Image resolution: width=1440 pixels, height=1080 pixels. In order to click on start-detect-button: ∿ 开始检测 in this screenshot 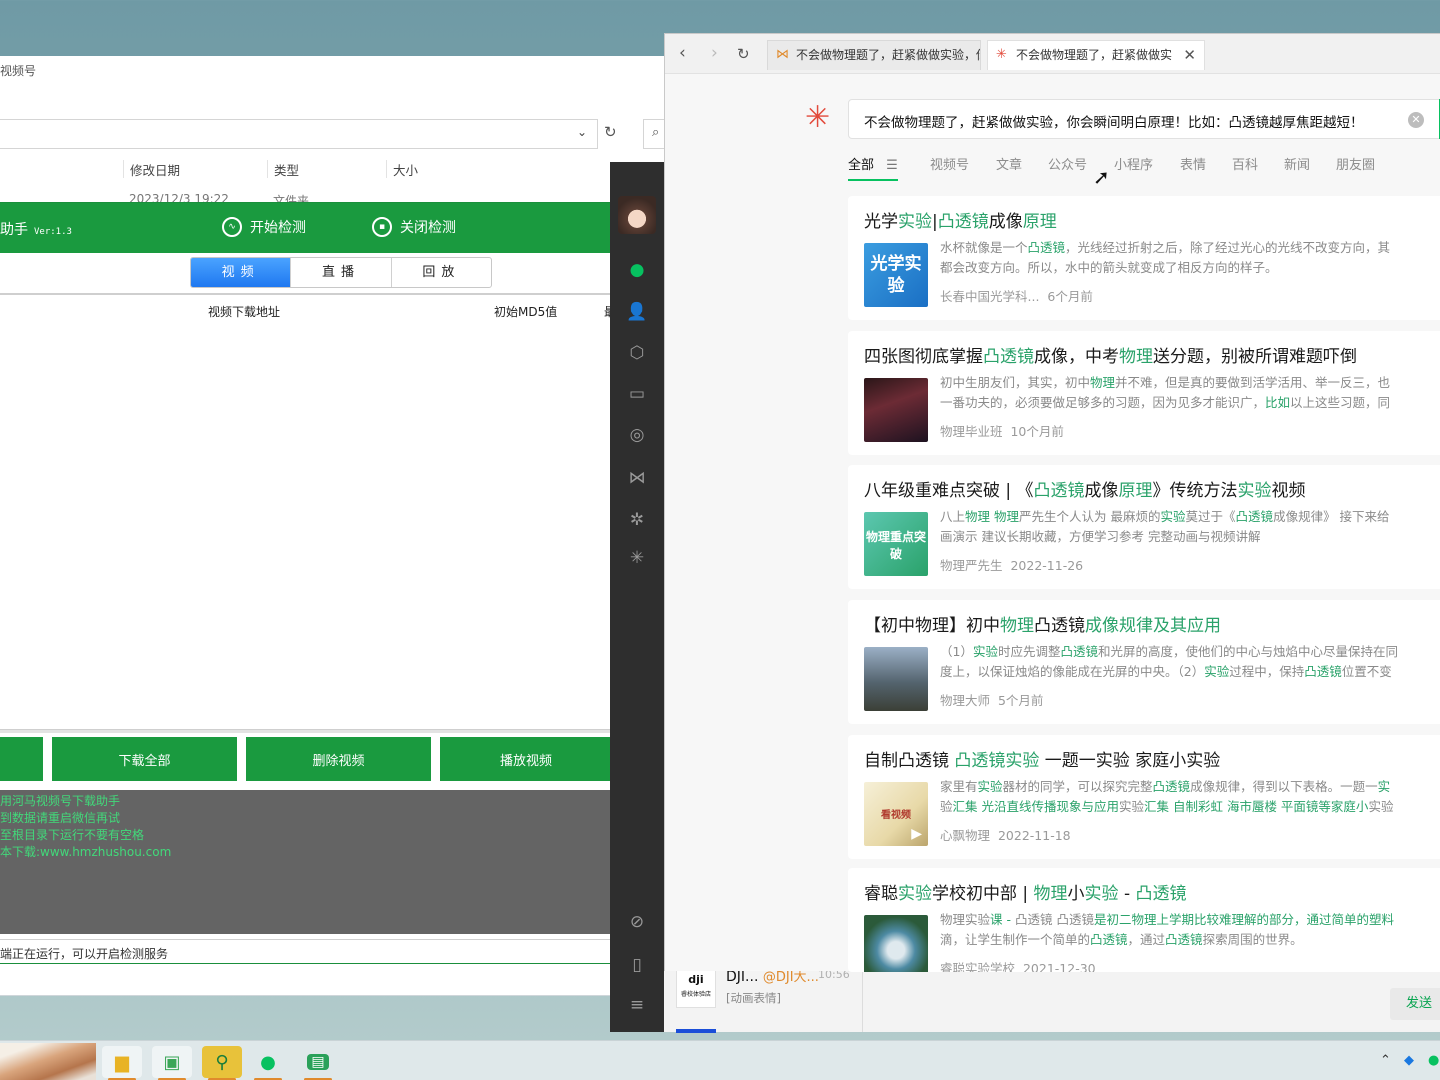, I will do `click(264, 227)`.